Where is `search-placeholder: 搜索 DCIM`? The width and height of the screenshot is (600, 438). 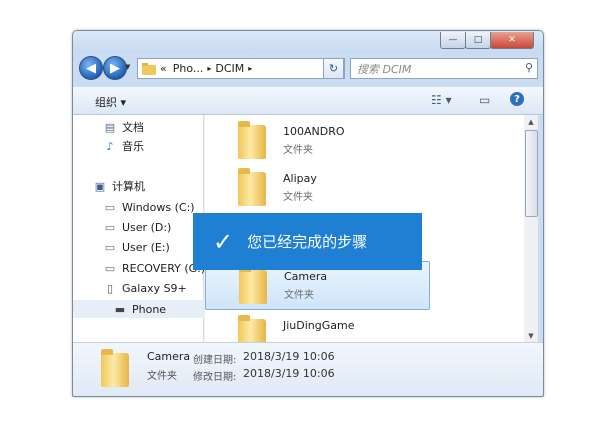
search-placeholder: 搜索 DCIM is located at coordinates (384, 69).